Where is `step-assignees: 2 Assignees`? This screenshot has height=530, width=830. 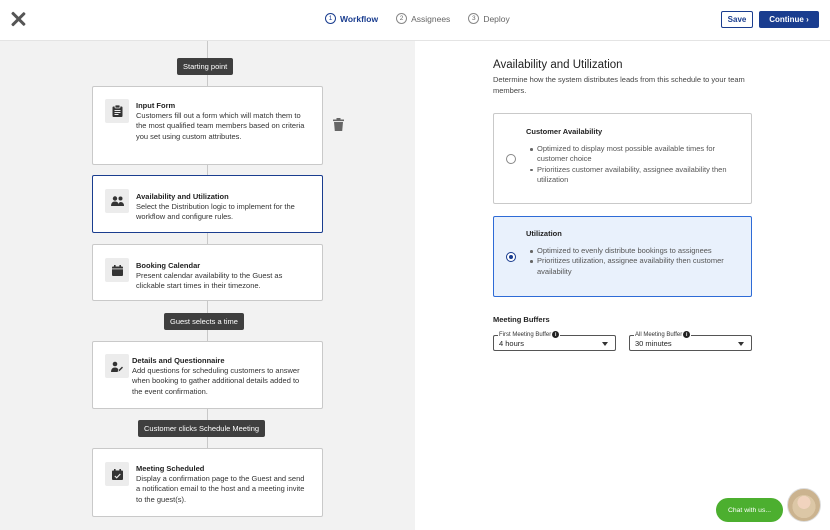 step-assignees: 2 Assignees is located at coordinates (423, 18).